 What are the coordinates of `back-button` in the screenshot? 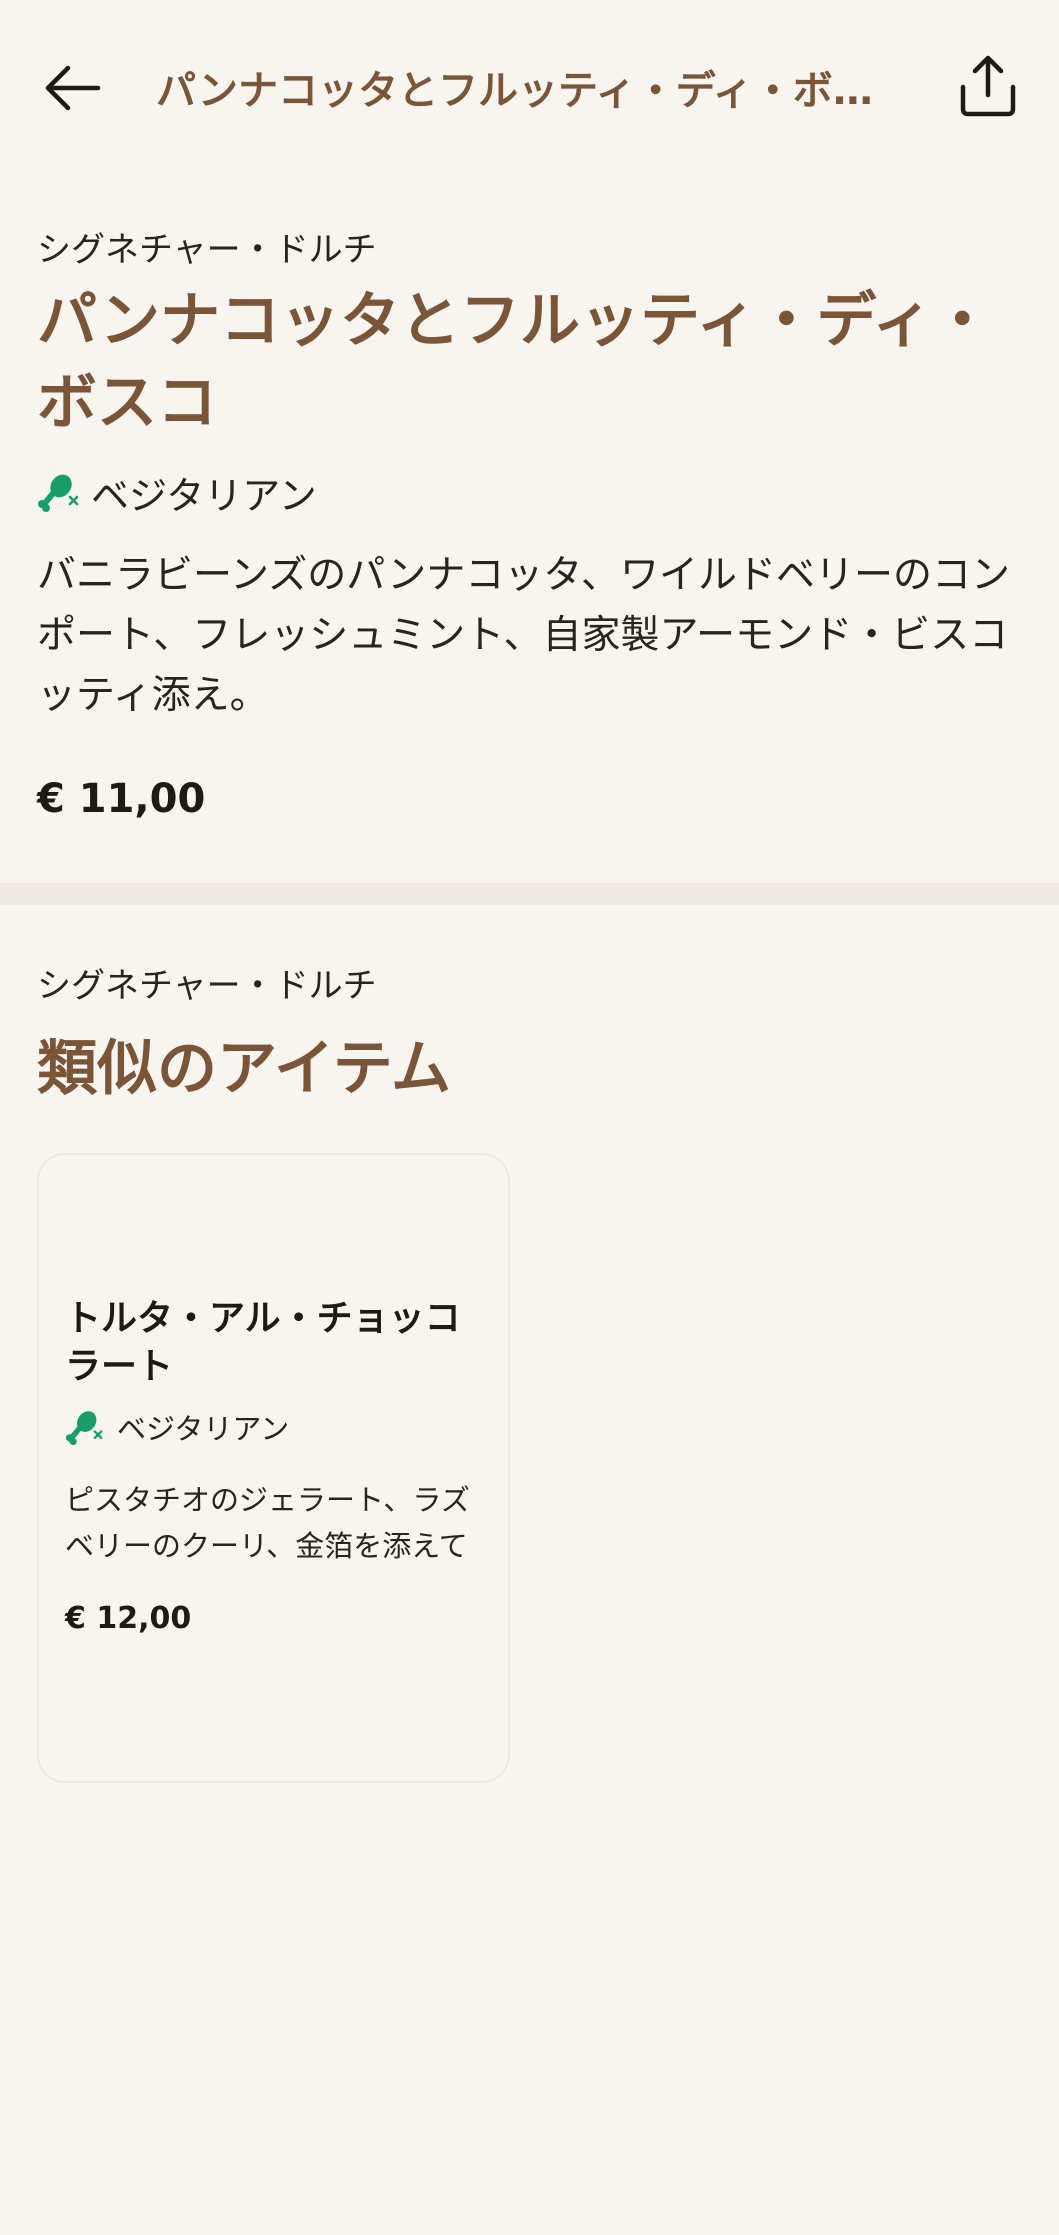 It's located at (72, 88).